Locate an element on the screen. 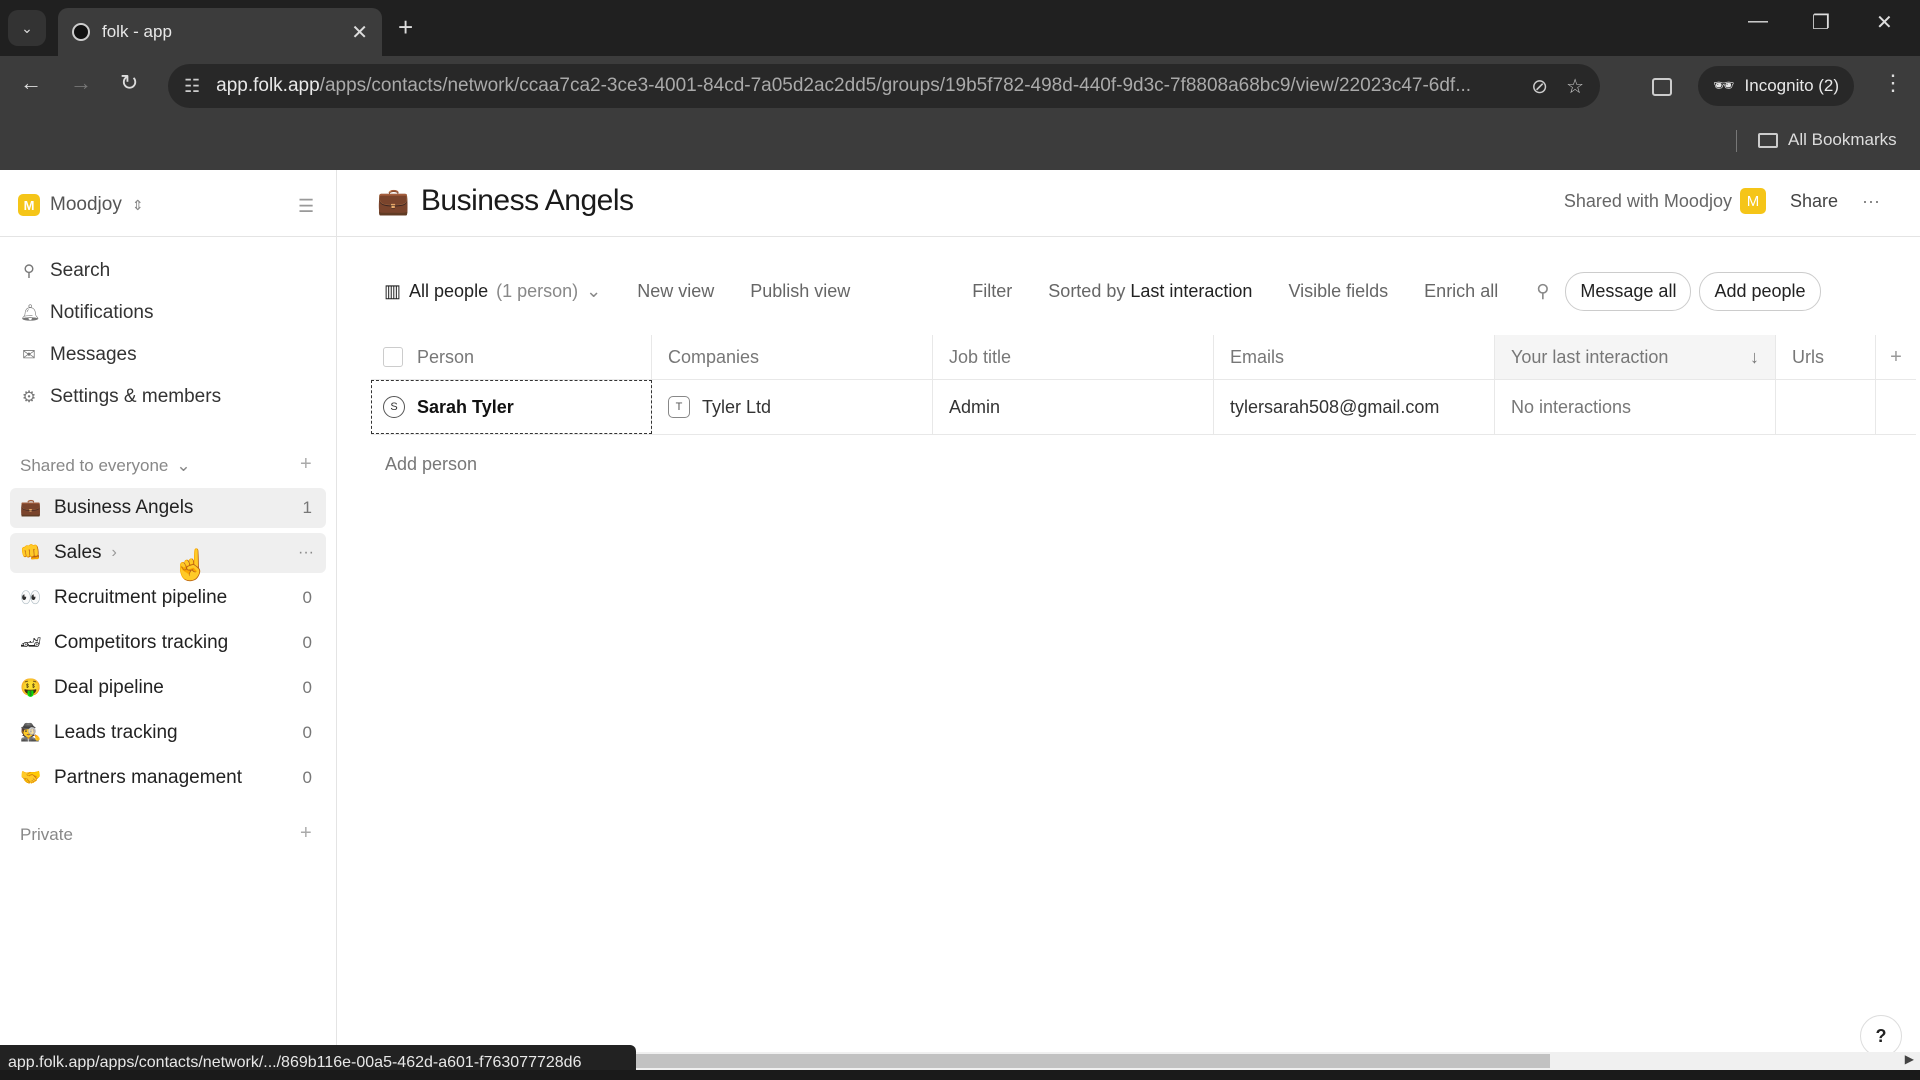 Image resolution: width=1920 pixels, height=1080 pixels. sidebar-item-settings: ⚙ Settings & members is located at coordinates (120, 397).